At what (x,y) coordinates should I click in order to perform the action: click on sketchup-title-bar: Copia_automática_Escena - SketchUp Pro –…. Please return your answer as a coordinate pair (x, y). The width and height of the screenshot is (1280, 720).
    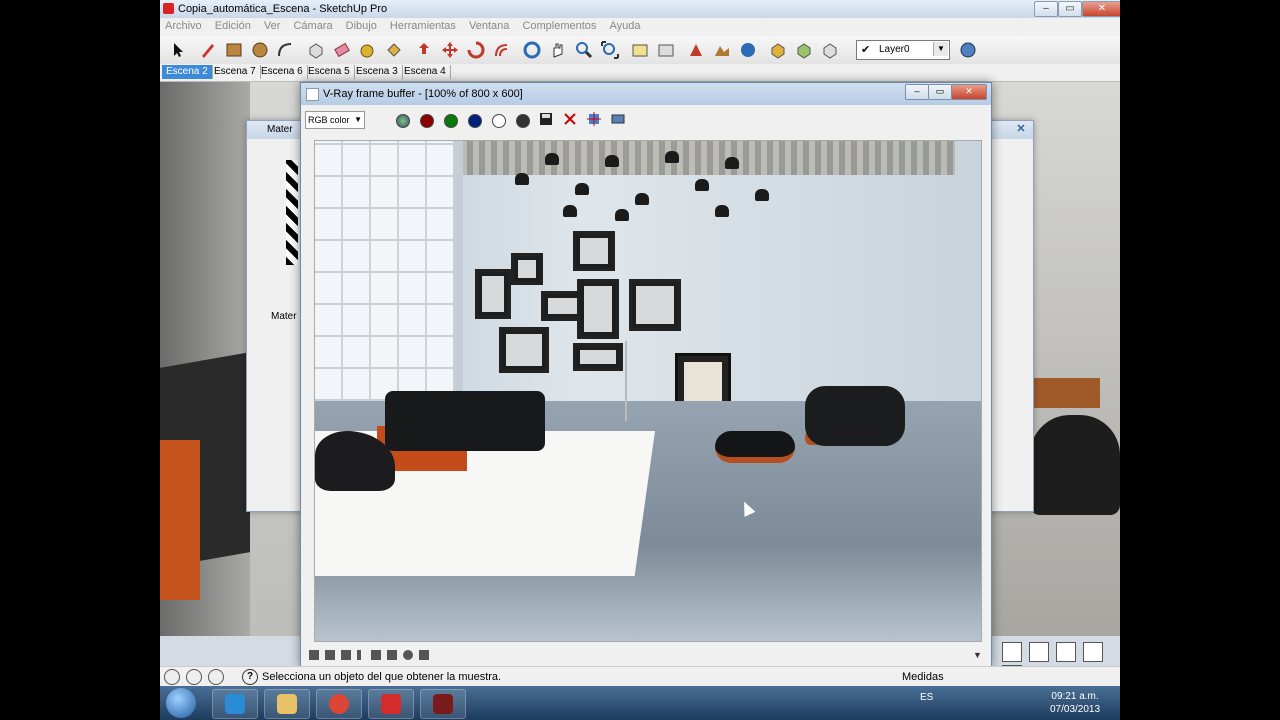
    Looking at the image, I should click on (640, 9).